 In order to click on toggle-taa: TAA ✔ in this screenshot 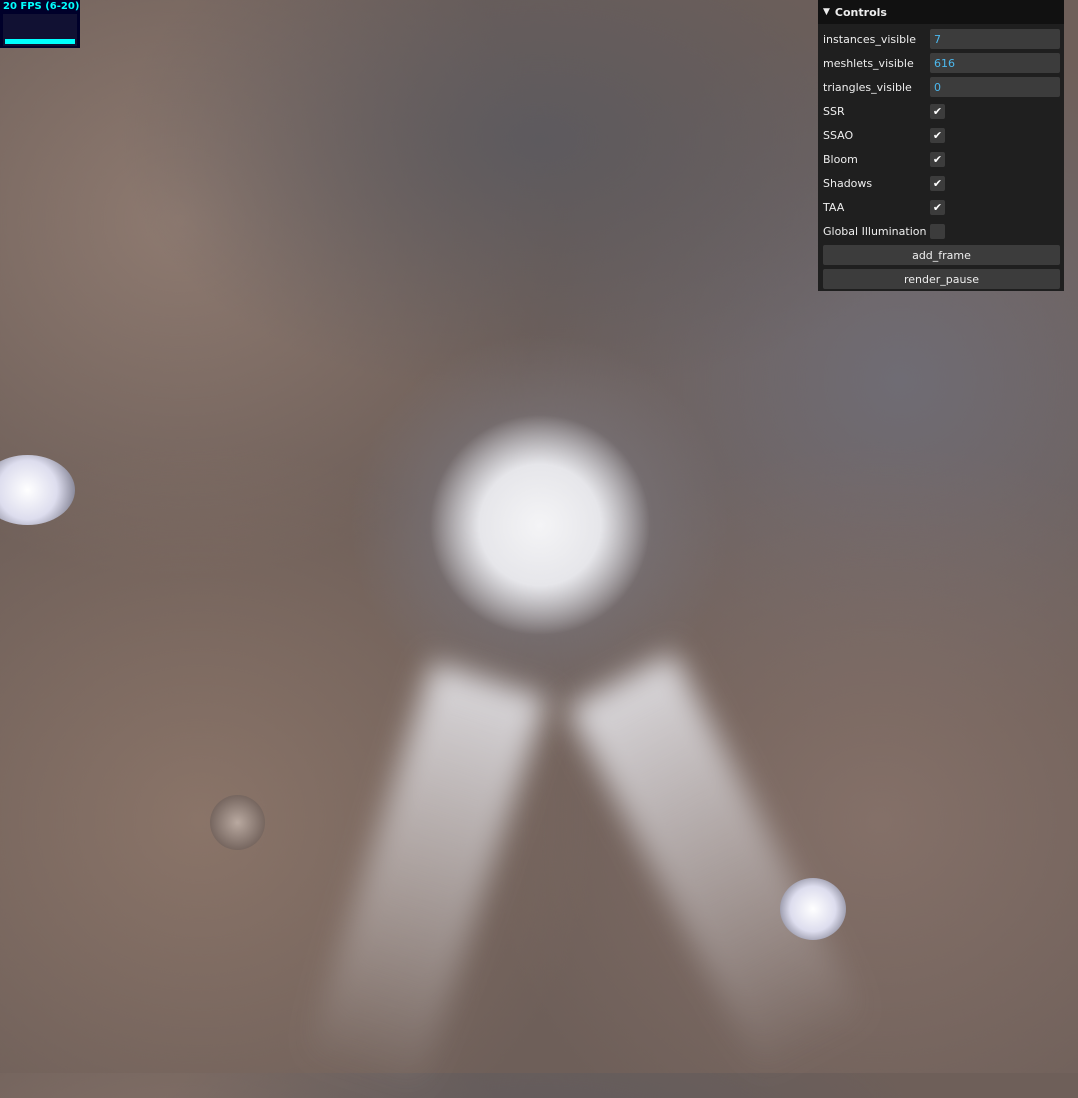, I will do `click(942, 207)`.